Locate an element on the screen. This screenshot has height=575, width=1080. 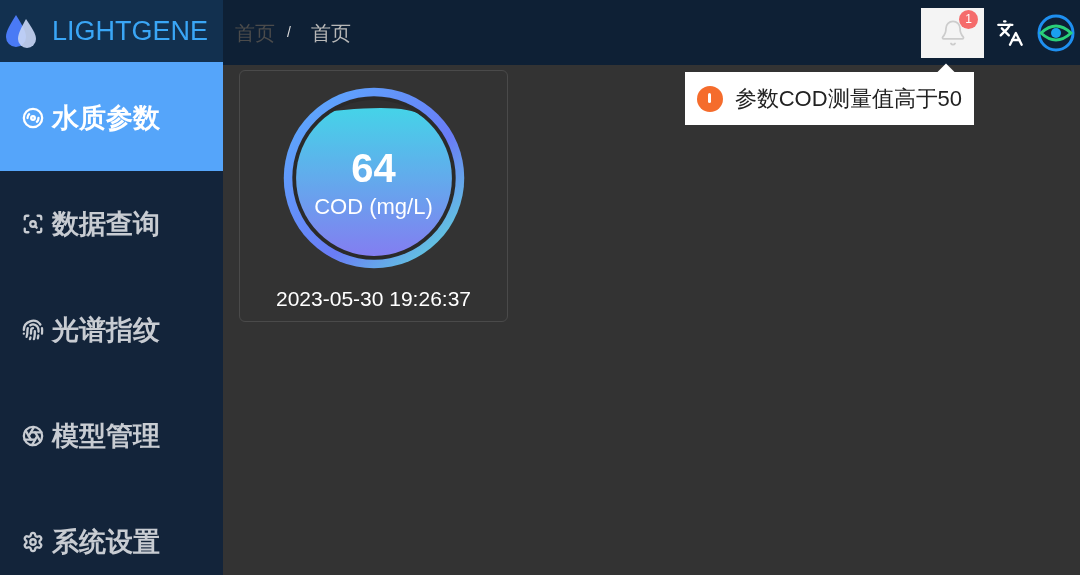
notification-count: 1 is located at coordinates (968, 19).